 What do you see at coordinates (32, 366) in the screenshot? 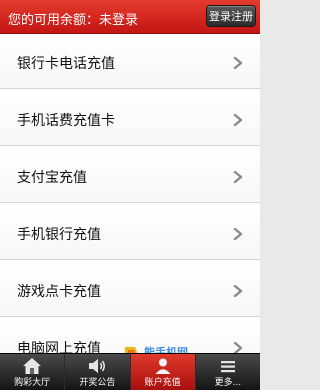
I see `house-icon` at bounding box center [32, 366].